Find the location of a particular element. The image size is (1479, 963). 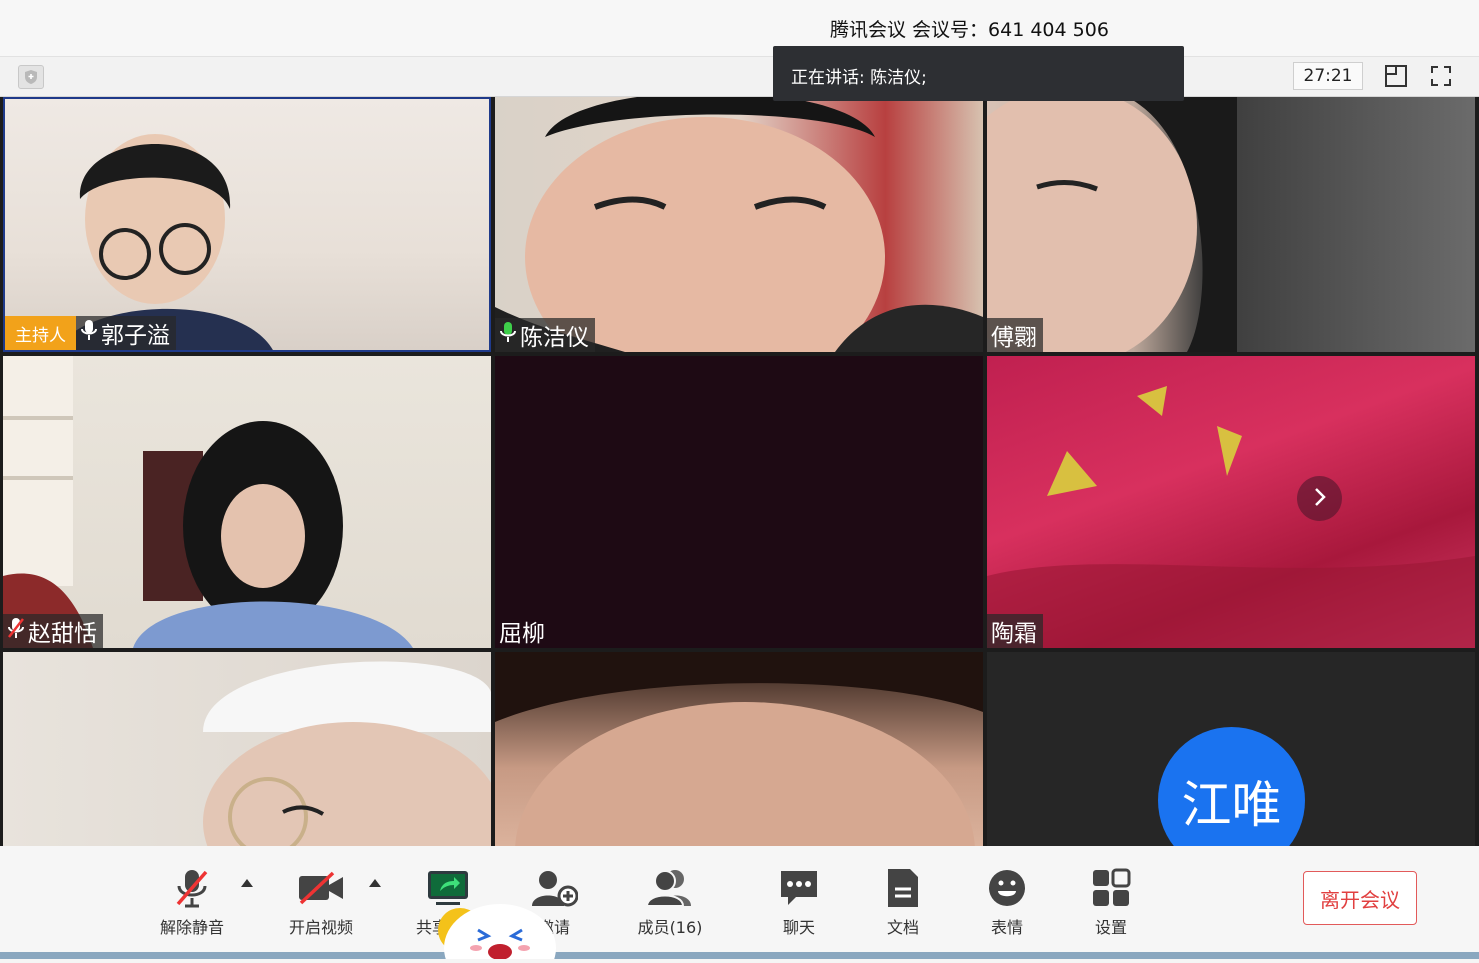

next-page-button is located at coordinates (1319, 498).